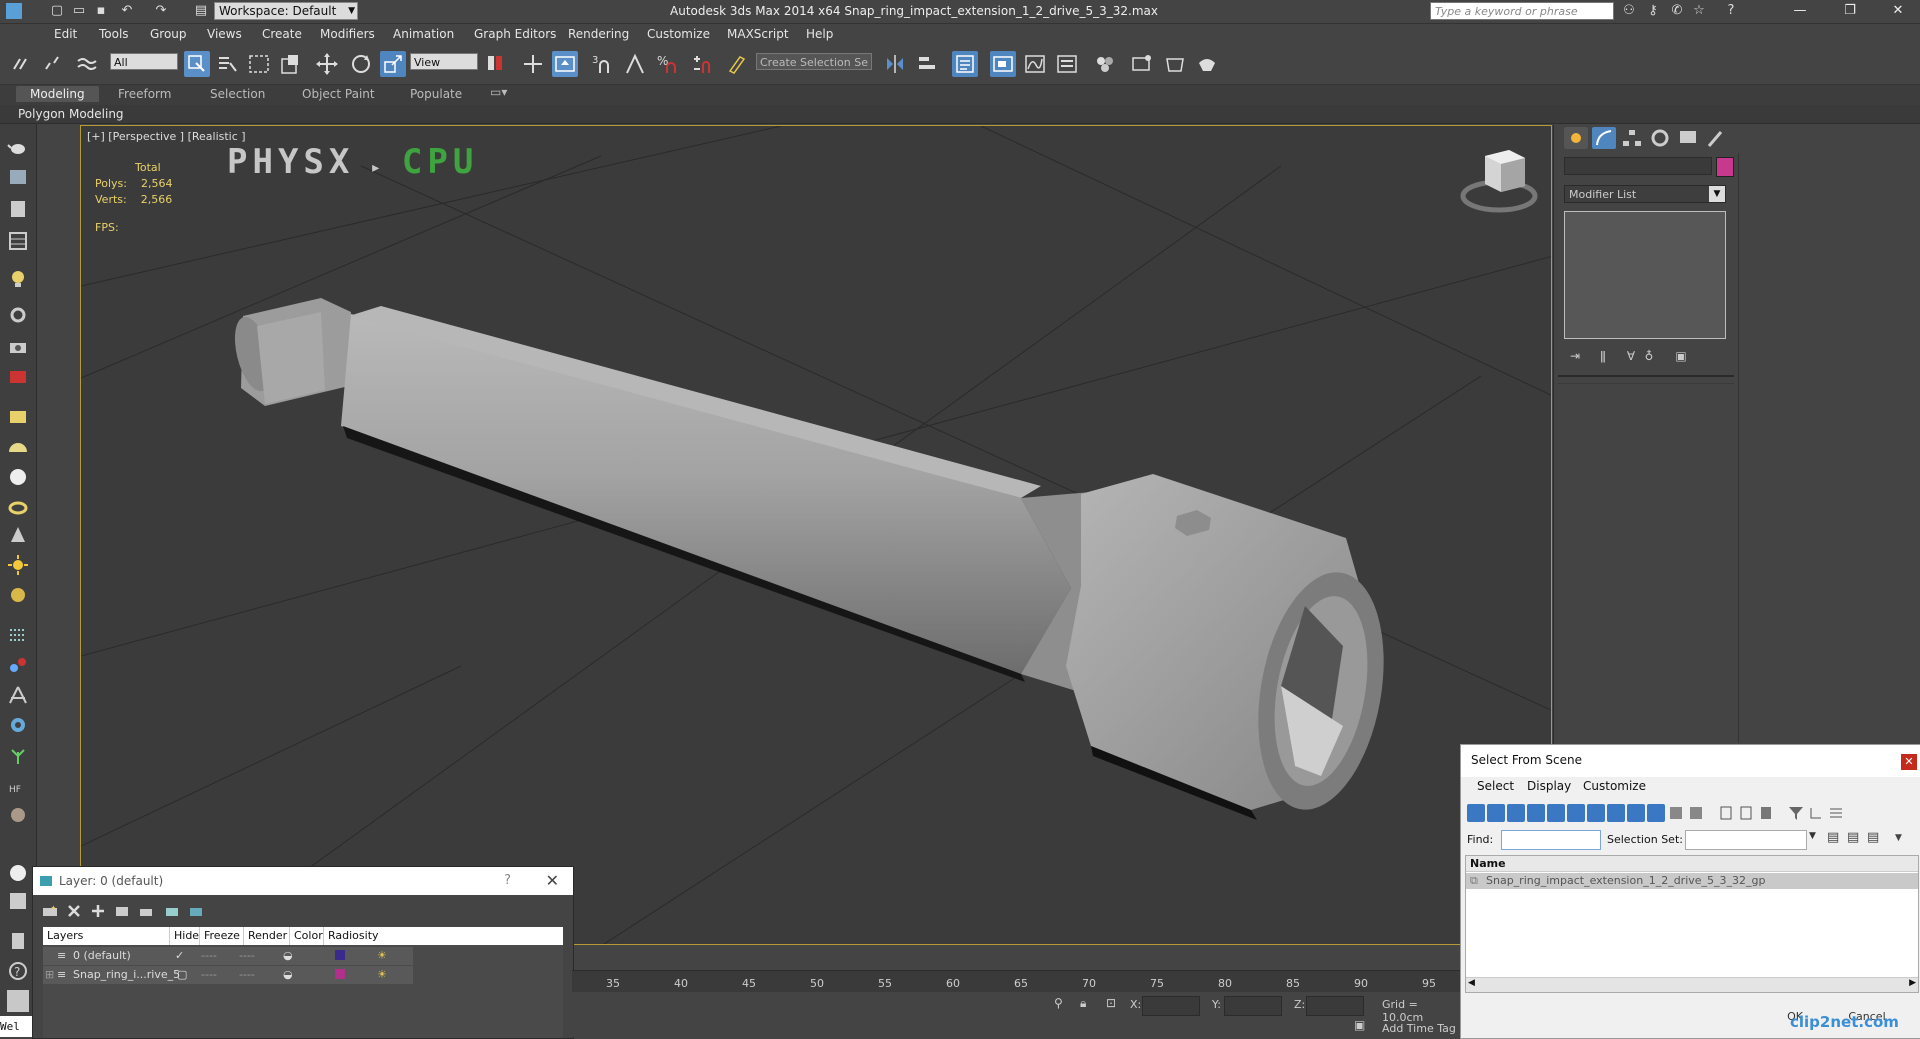 Image resolution: width=1920 pixels, height=1039 pixels. I want to click on box-primitive-icon, so click(18, 417).